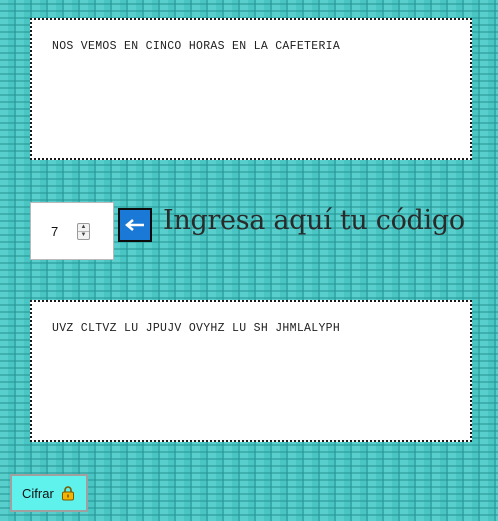 Image resolution: width=498 pixels, height=521 pixels. What do you see at coordinates (83, 235) in the screenshot?
I see `spin-down-icon: ▼` at bounding box center [83, 235].